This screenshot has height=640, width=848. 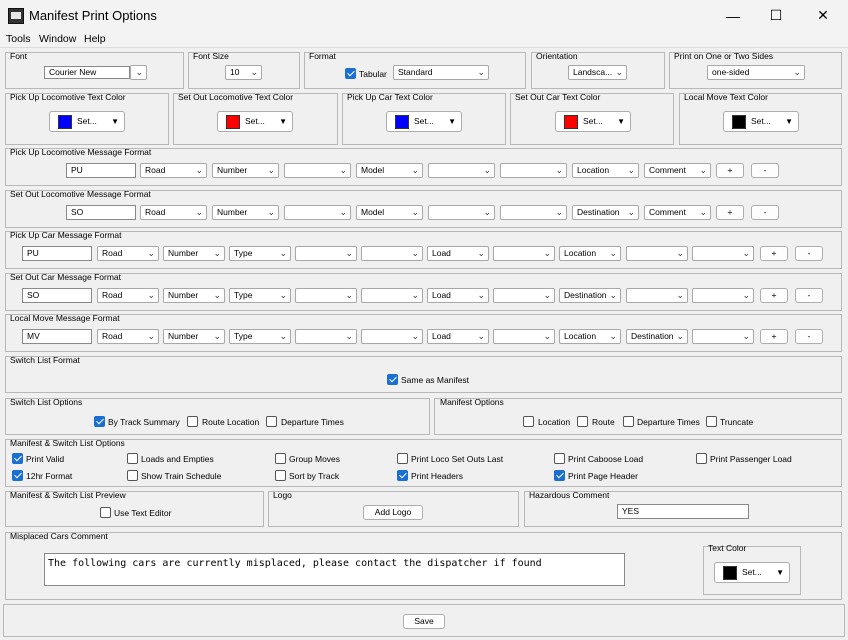 I want to click on close-button: ✕, so click(x=823, y=15).